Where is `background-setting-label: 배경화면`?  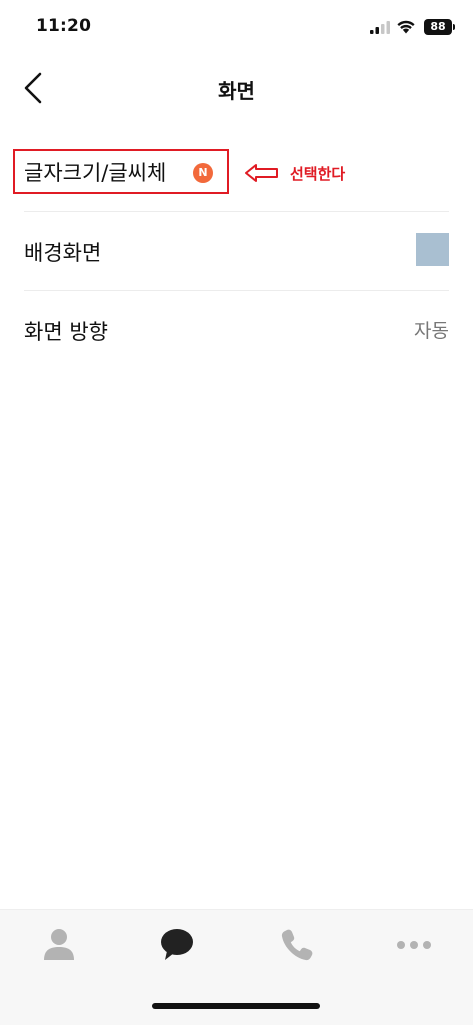
background-setting-label: 배경화면 is located at coordinates (63, 253).